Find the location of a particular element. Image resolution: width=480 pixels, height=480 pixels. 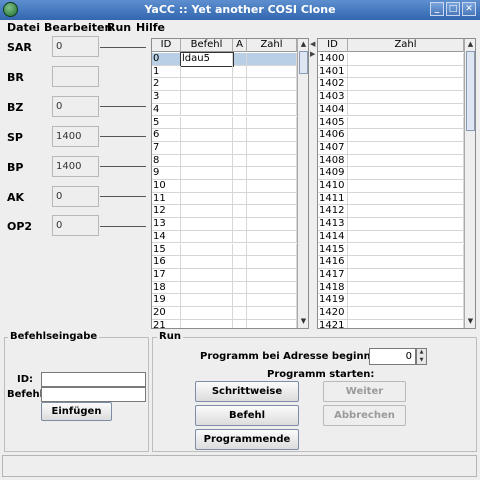

cell-id: 1413 is located at coordinates (333, 224).